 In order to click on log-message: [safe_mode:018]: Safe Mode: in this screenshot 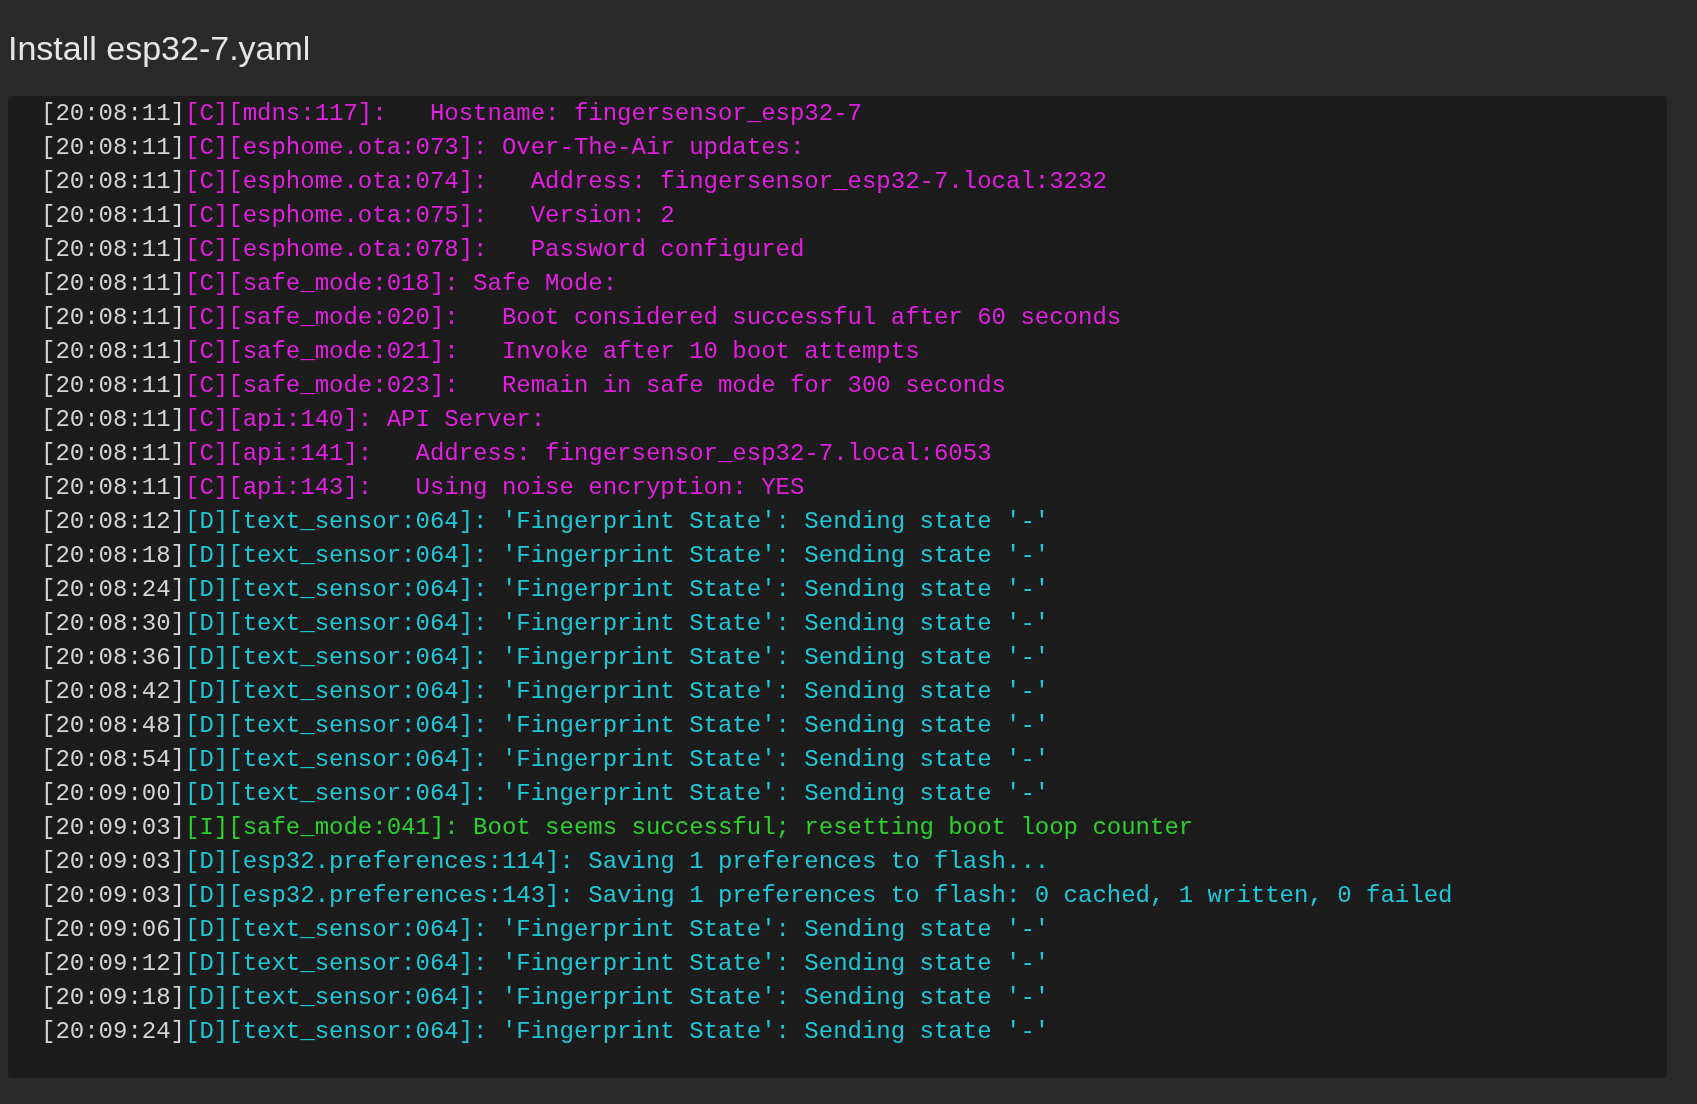, I will do `click(423, 284)`.